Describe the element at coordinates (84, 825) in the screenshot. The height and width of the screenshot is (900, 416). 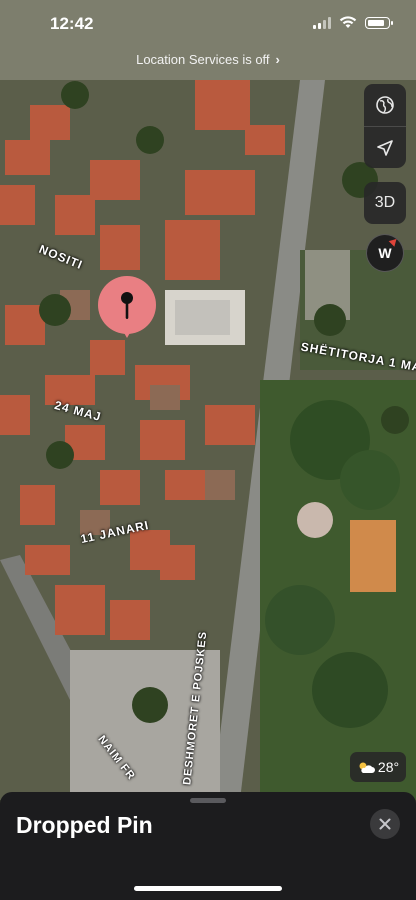
I see `sheet-title: Dropped Pin` at that location.